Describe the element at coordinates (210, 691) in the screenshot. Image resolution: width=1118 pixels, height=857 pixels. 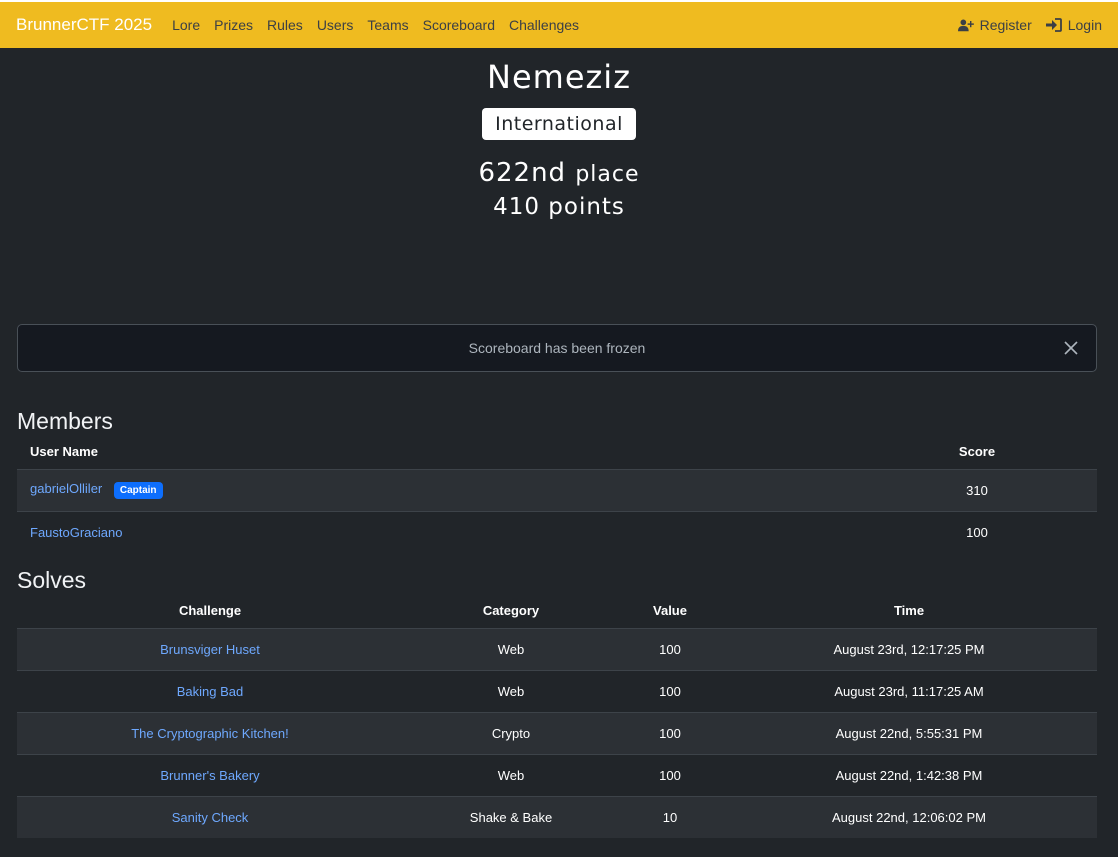
I see `challenge-link: Baking Bad` at that location.